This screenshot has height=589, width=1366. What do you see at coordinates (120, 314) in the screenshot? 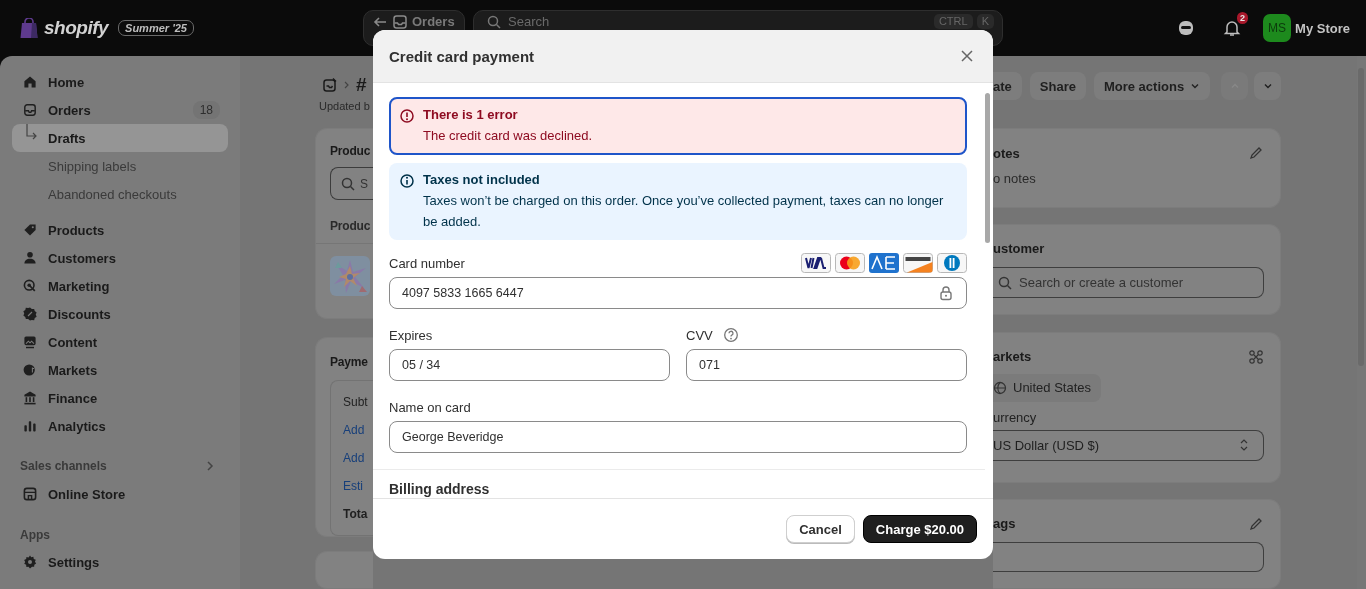
I see `nav-item: Discounts` at bounding box center [120, 314].